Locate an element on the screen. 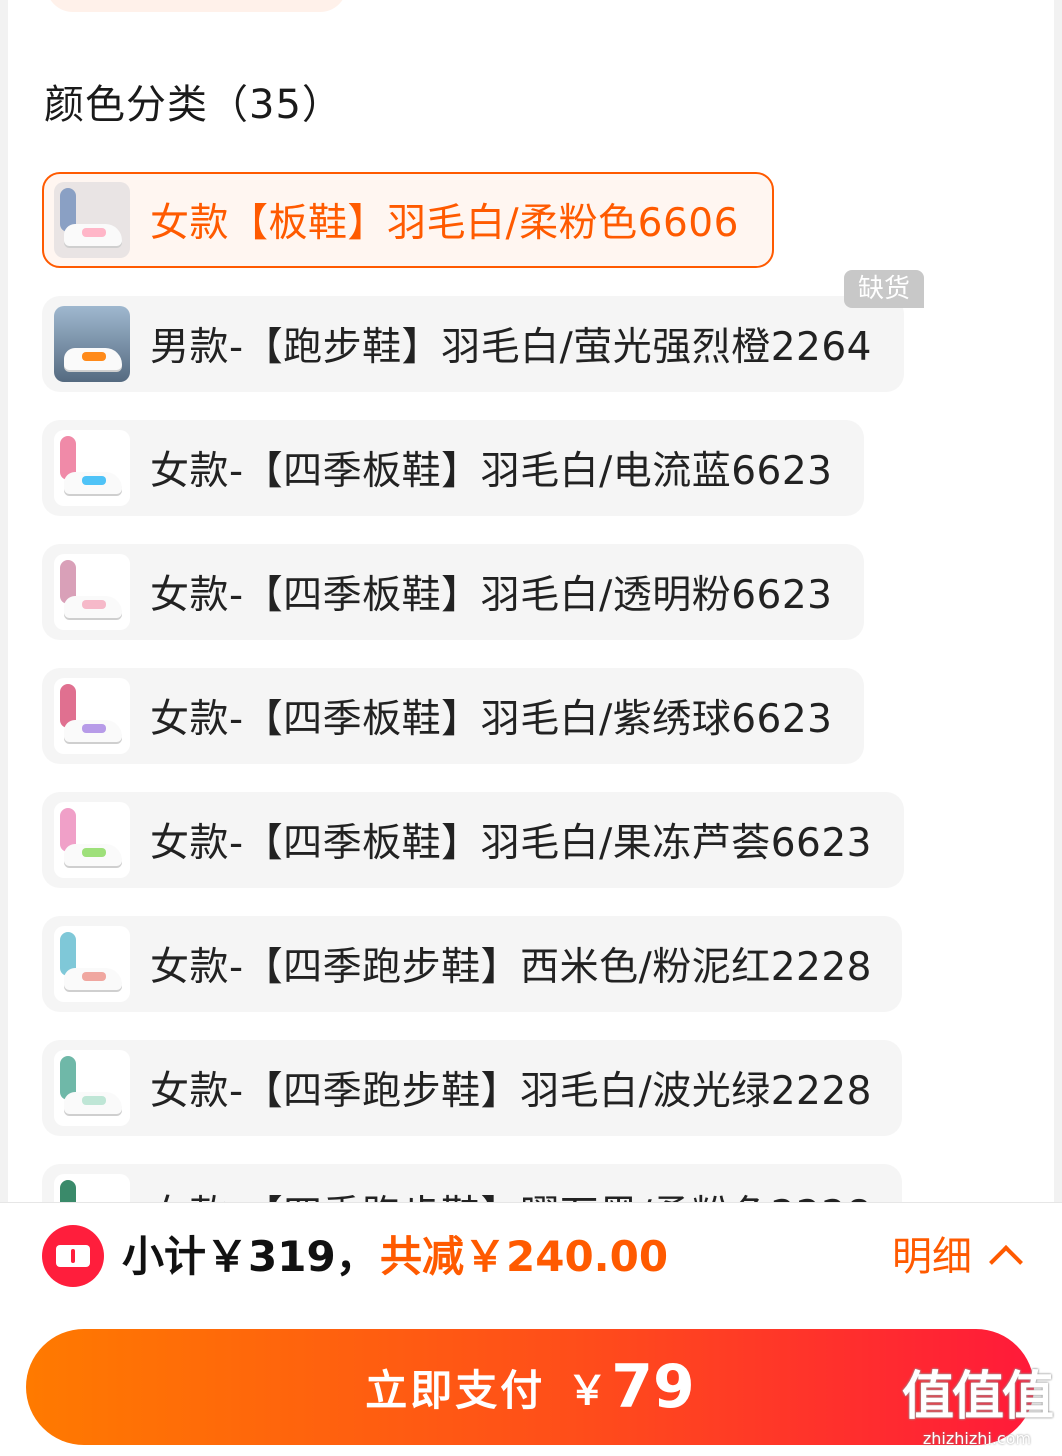 Image resolution: width=1062 pixels, height=1456 pixels. color-option-label: 女款-【四季跑步鞋】曜石黑/柔粉色2228 is located at coordinates (511, 1193).